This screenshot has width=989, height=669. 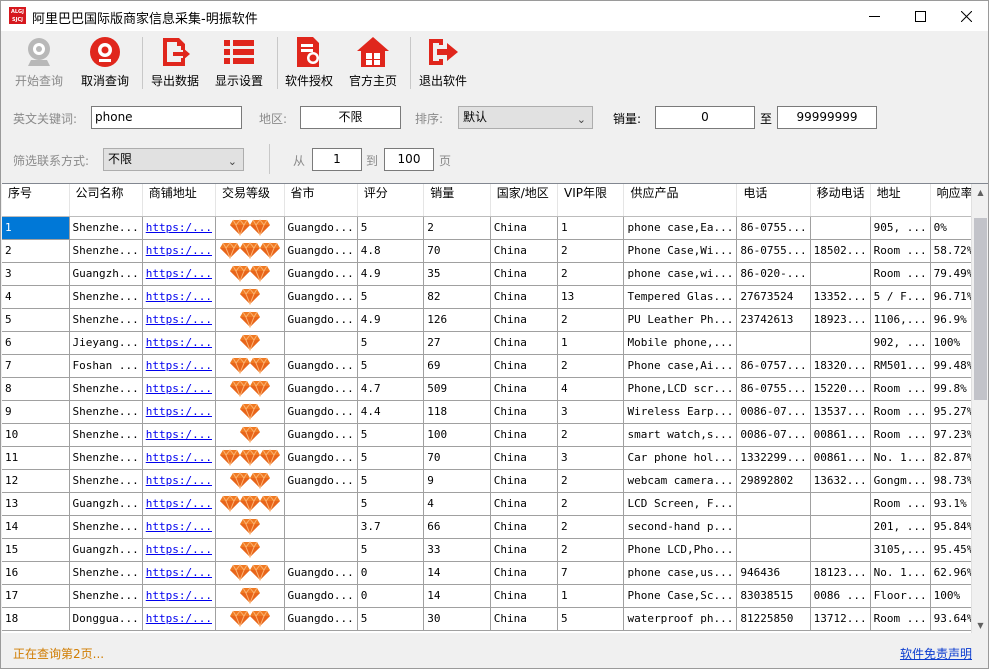 What do you see at coordinates (36, 389) in the screenshot?
I see `table-cell: 8` at bounding box center [36, 389].